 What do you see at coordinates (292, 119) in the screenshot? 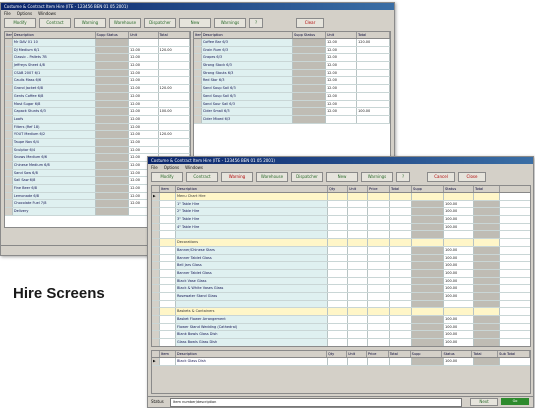
I see `table-row: Cider Mixed 6/3` at bounding box center [292, 119].